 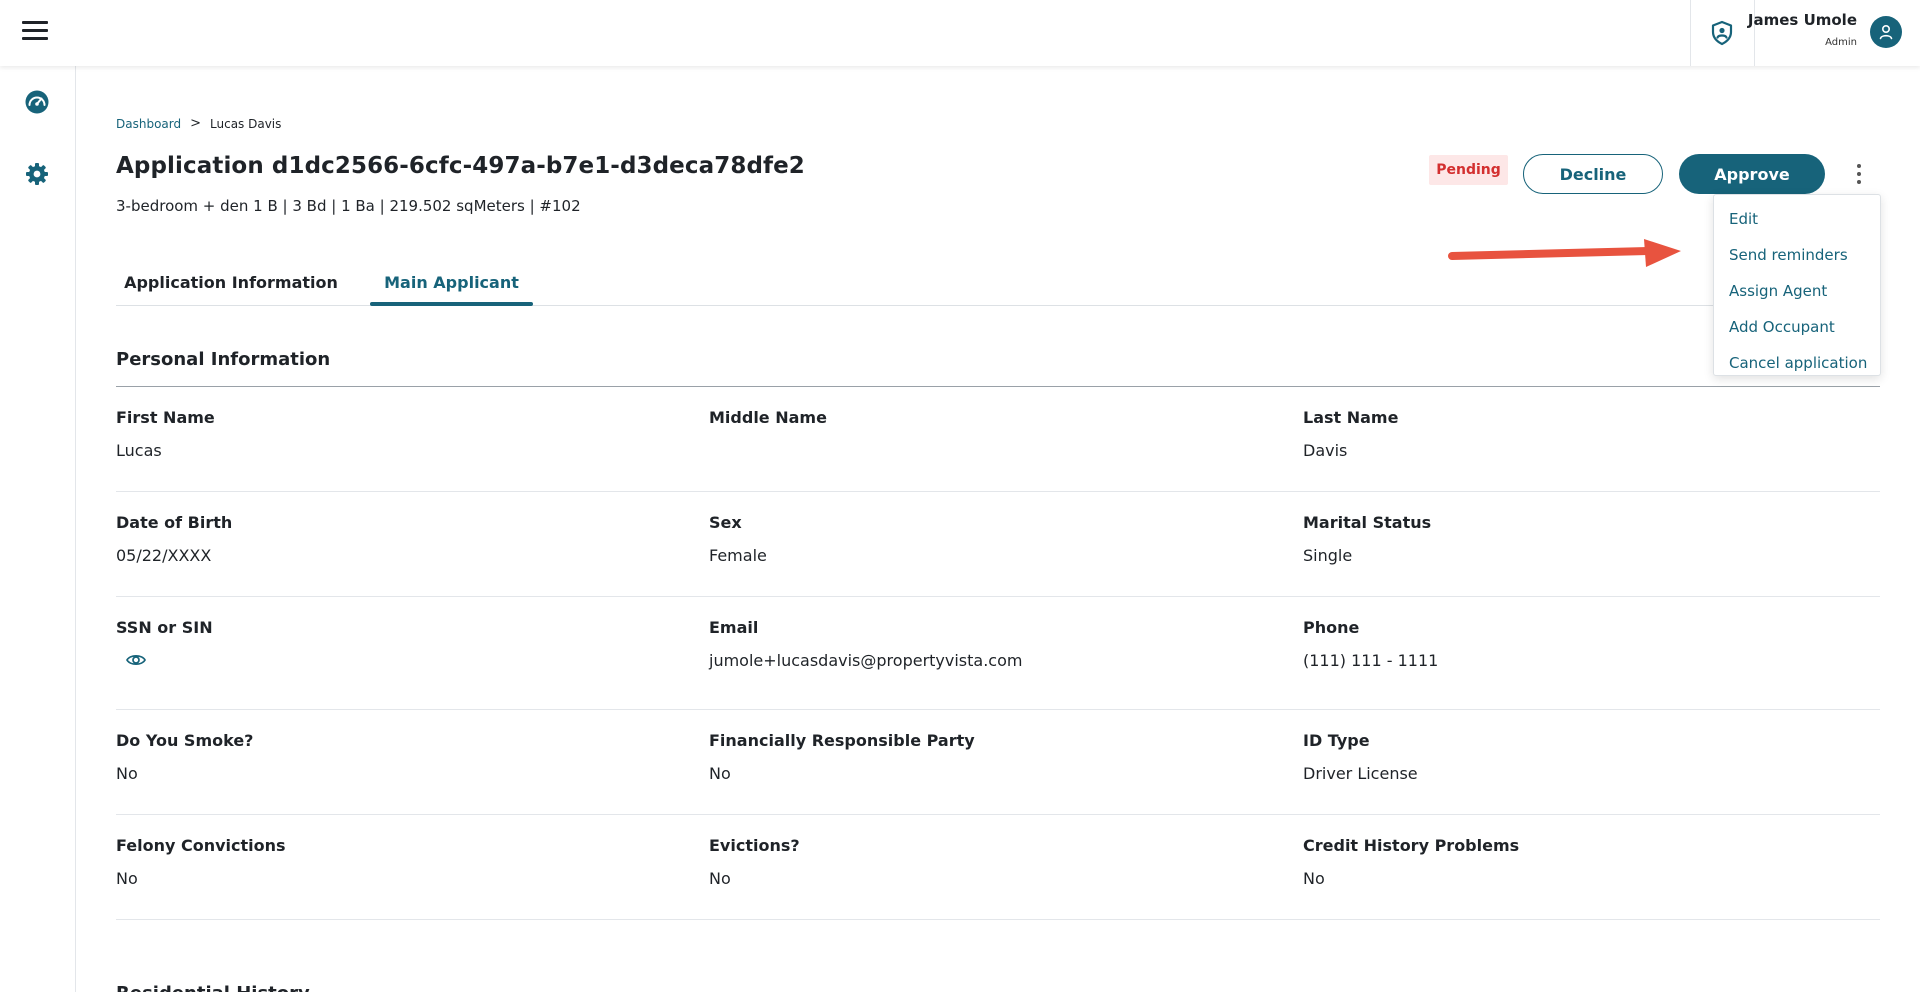 I want to click on menu-item-add-occupant: Add Occupant, so click(x=1797, y=327).